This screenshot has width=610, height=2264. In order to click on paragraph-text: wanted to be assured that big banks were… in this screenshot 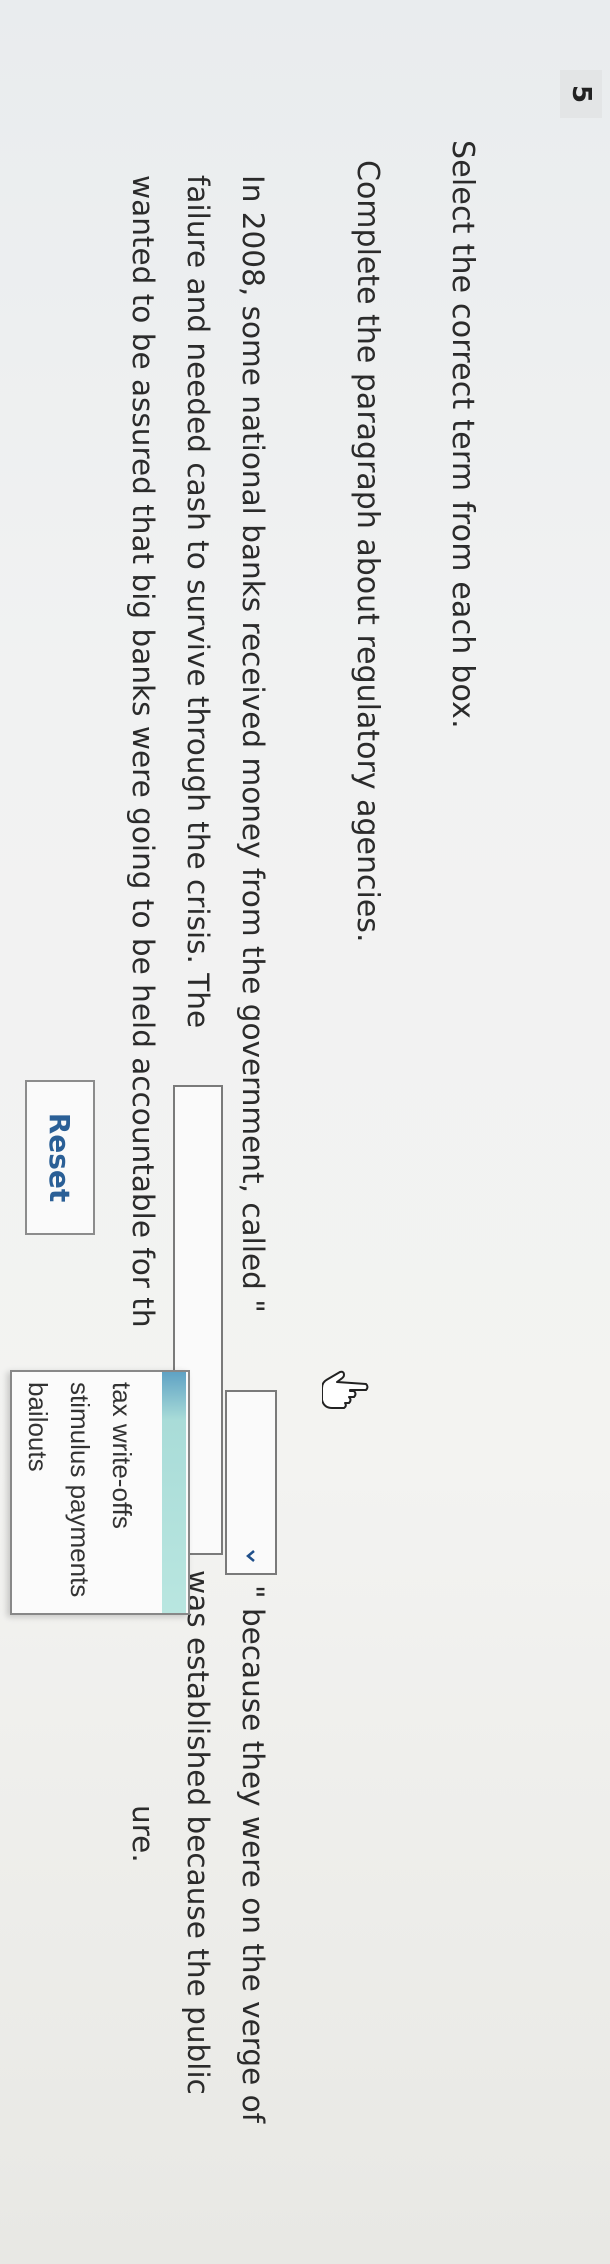, I will do `click(143, 751)`.